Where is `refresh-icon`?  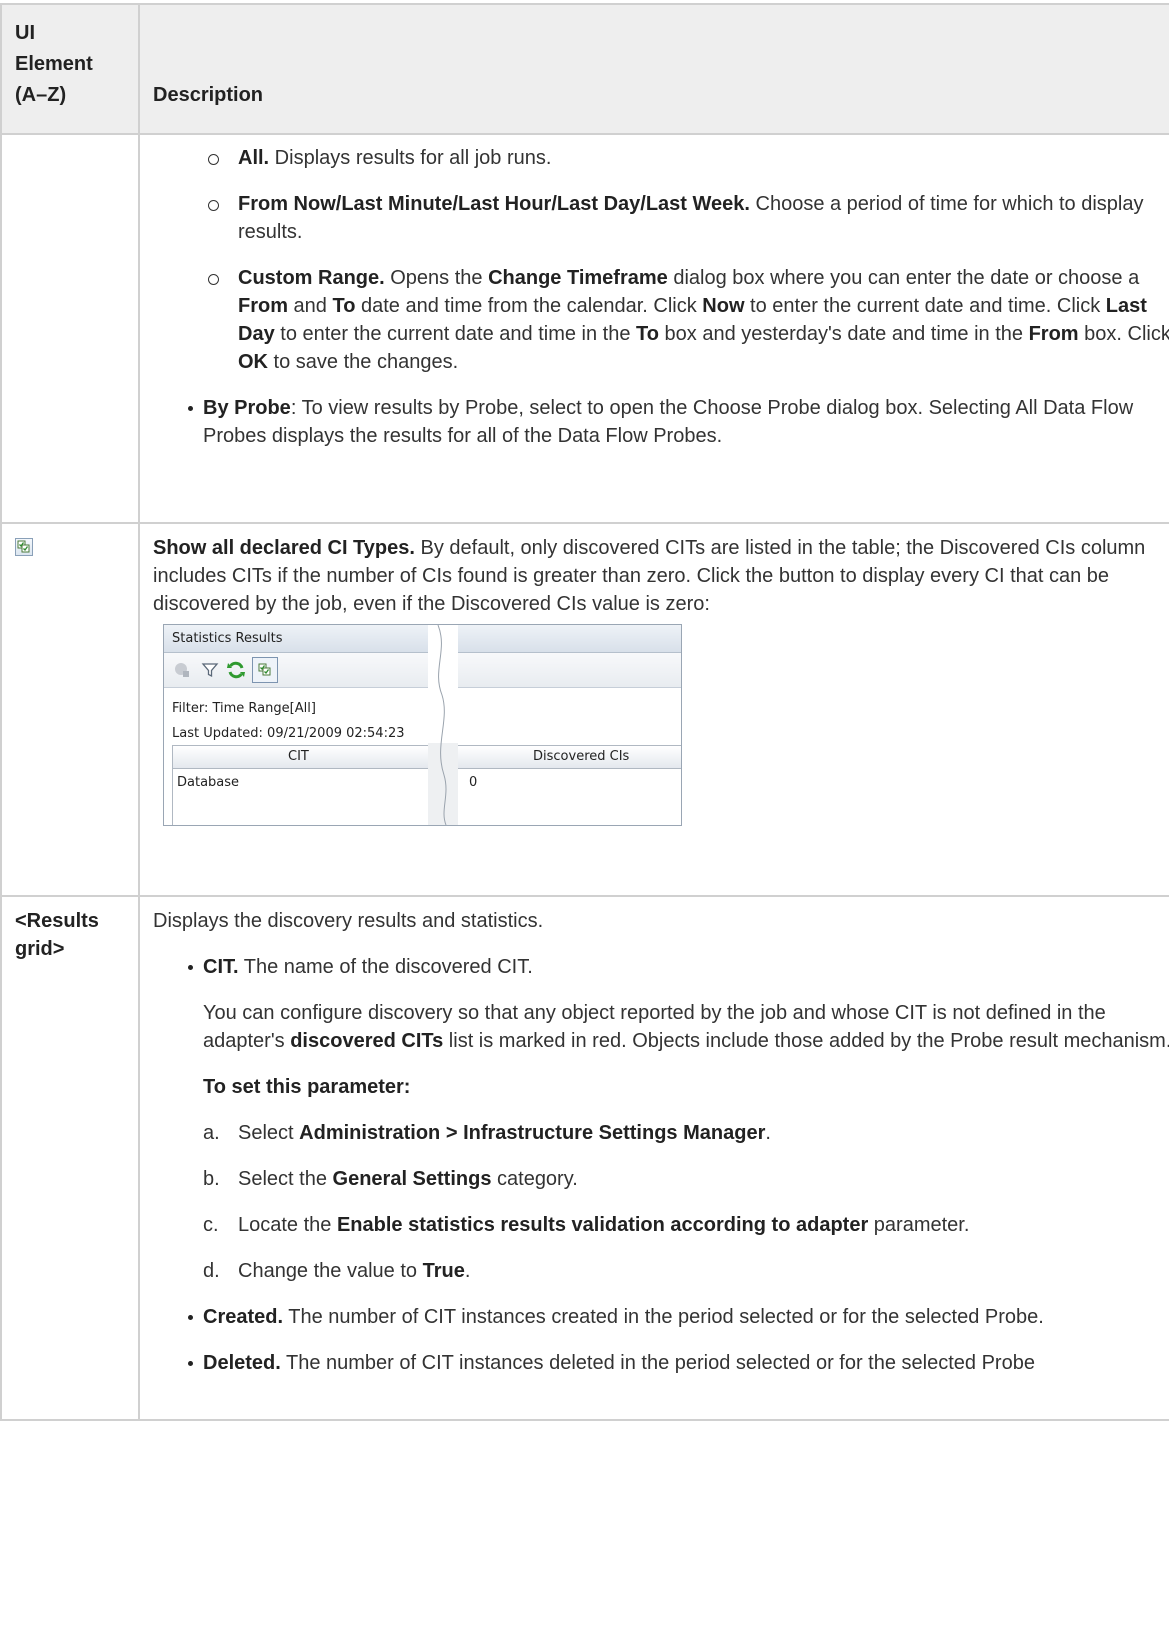
refresh-icon is located at coordinates (236, 670).